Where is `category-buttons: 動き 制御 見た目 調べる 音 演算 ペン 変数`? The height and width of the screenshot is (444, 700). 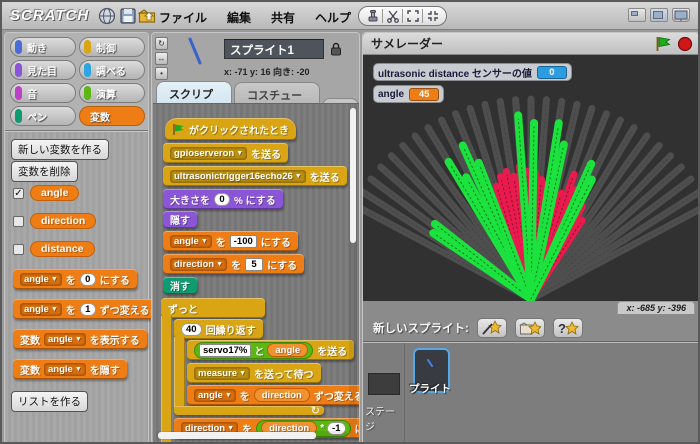
category-buttons: 動き 制御 見た目 調べる 音 演算 ペン 変数 is located at coordinates (76, 82).